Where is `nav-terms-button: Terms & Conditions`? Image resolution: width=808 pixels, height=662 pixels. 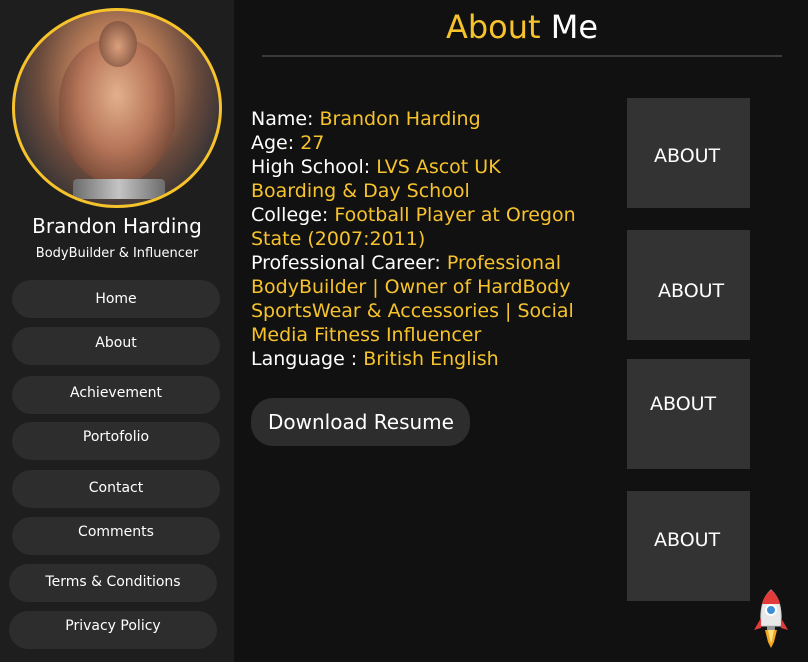
nav-terms-button: Terms & Conditions is located at coordinates (113, 583).